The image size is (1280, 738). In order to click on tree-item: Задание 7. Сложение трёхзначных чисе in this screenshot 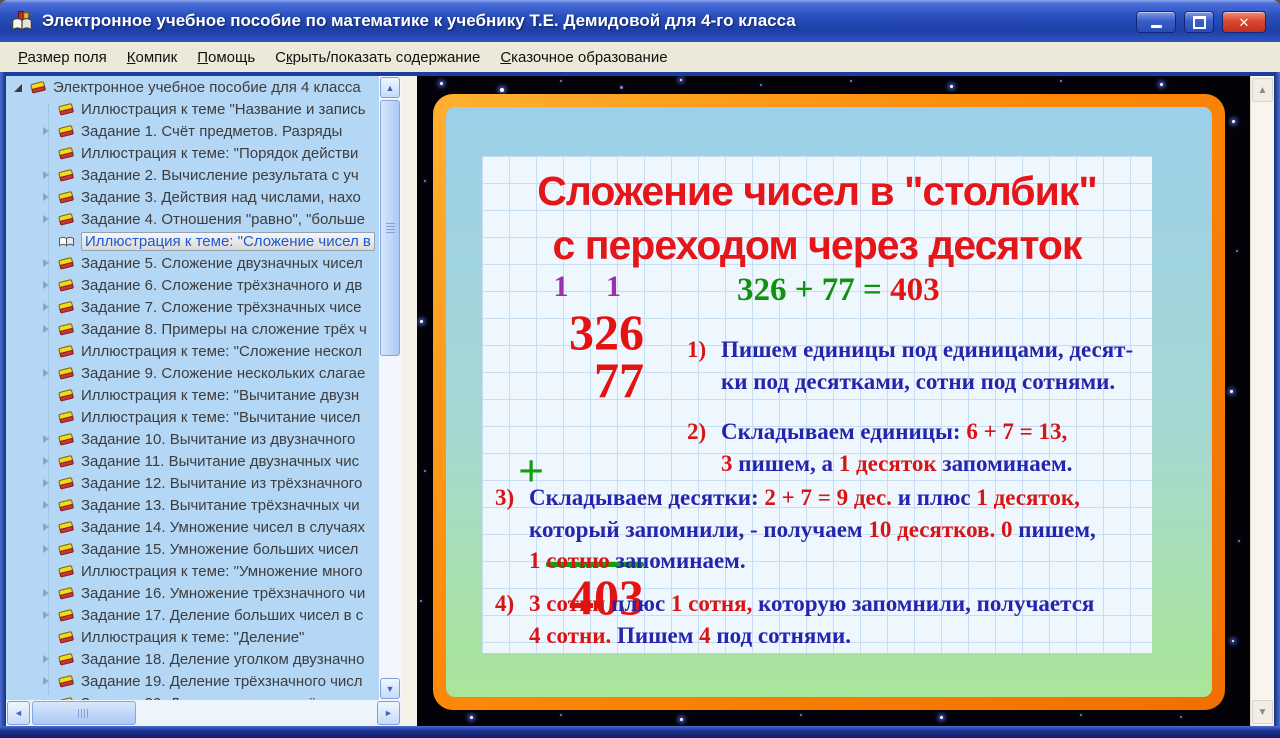, I will do `click(192, 307)`.